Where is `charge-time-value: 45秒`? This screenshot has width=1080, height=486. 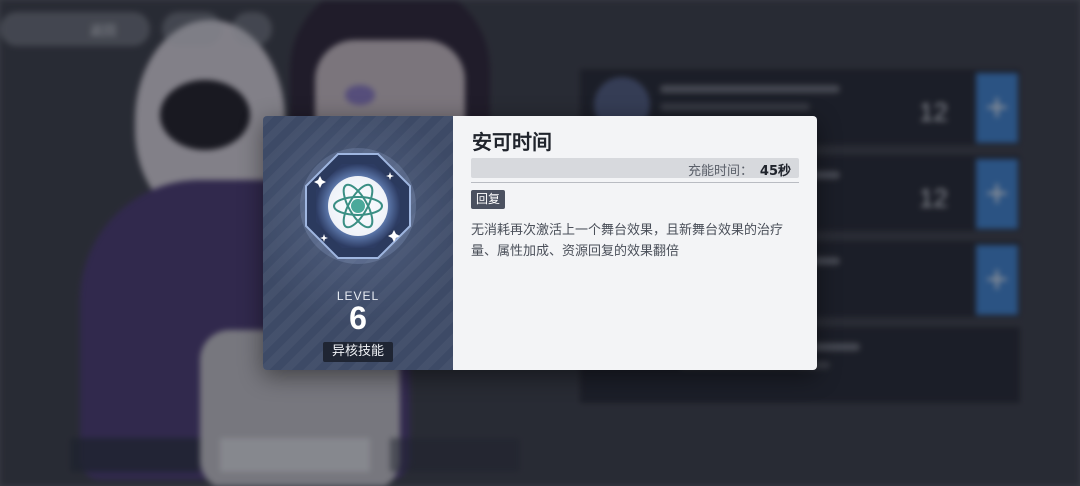 charge-time-value: 45秒 is located at coordinates (775, 171).